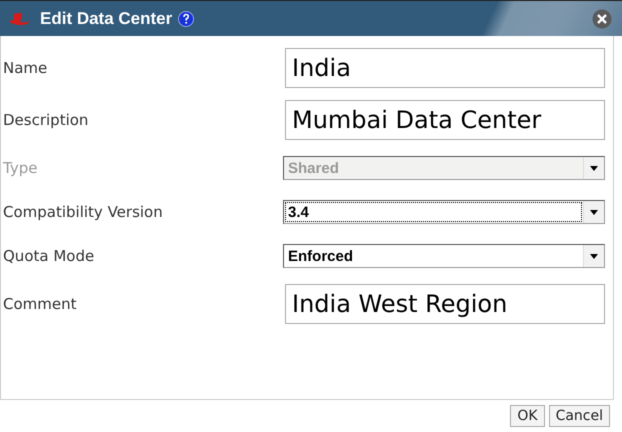 This screenshot has width=622, height=432. I want to click on text-field: India, so click(445, 68).